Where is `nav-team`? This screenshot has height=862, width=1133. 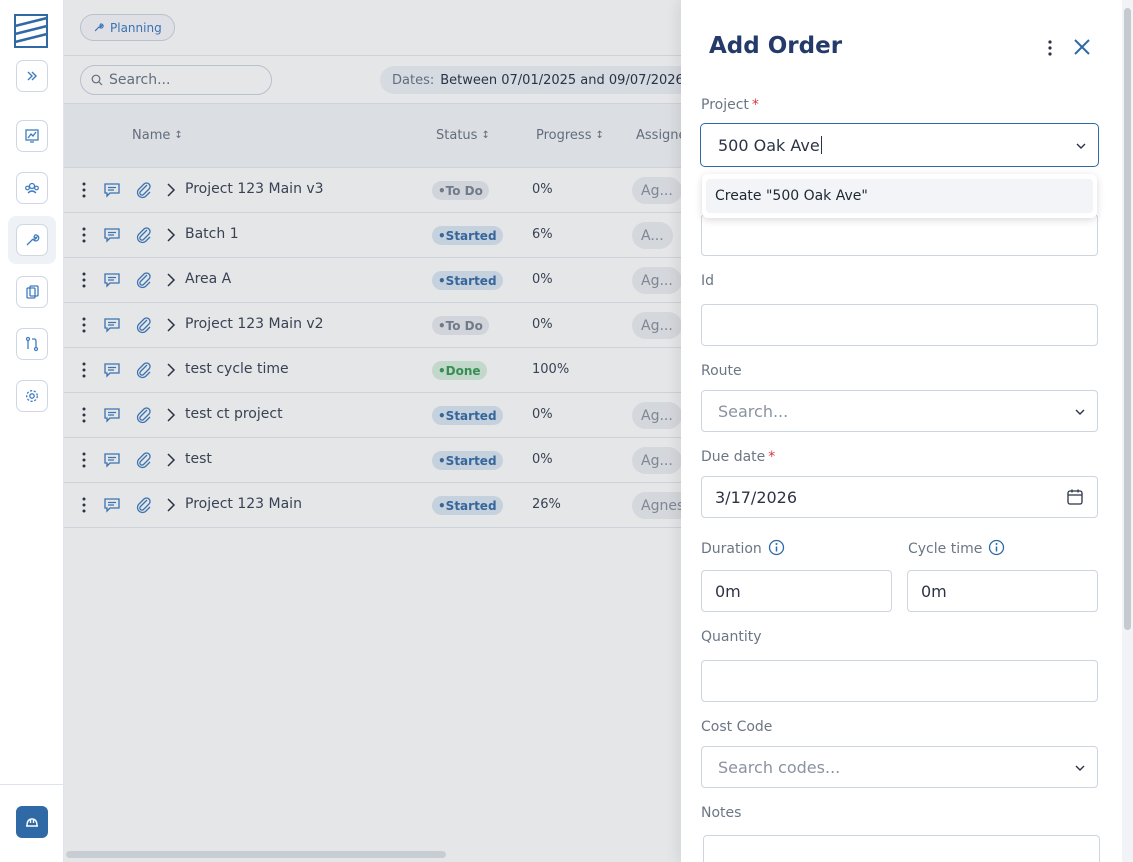
nav-team is located at coordinates (32, 188).